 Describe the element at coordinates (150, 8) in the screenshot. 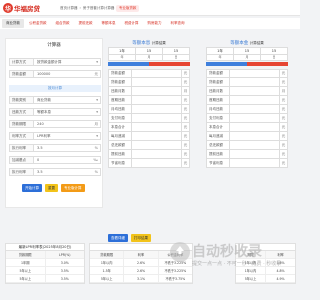

I see `site-header: 华 华福房贷 首页计算器 › 房子首套计算计算器 专业版贷款` at that location.